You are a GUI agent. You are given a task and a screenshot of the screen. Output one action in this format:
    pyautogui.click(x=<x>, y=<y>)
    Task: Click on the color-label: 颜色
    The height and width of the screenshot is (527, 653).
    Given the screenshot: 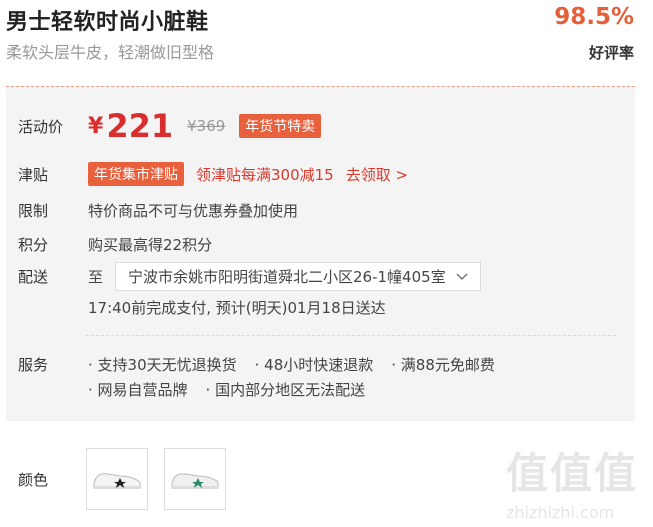 What is the action you would take?
    pyautogui.click(x=33, y=480)
    